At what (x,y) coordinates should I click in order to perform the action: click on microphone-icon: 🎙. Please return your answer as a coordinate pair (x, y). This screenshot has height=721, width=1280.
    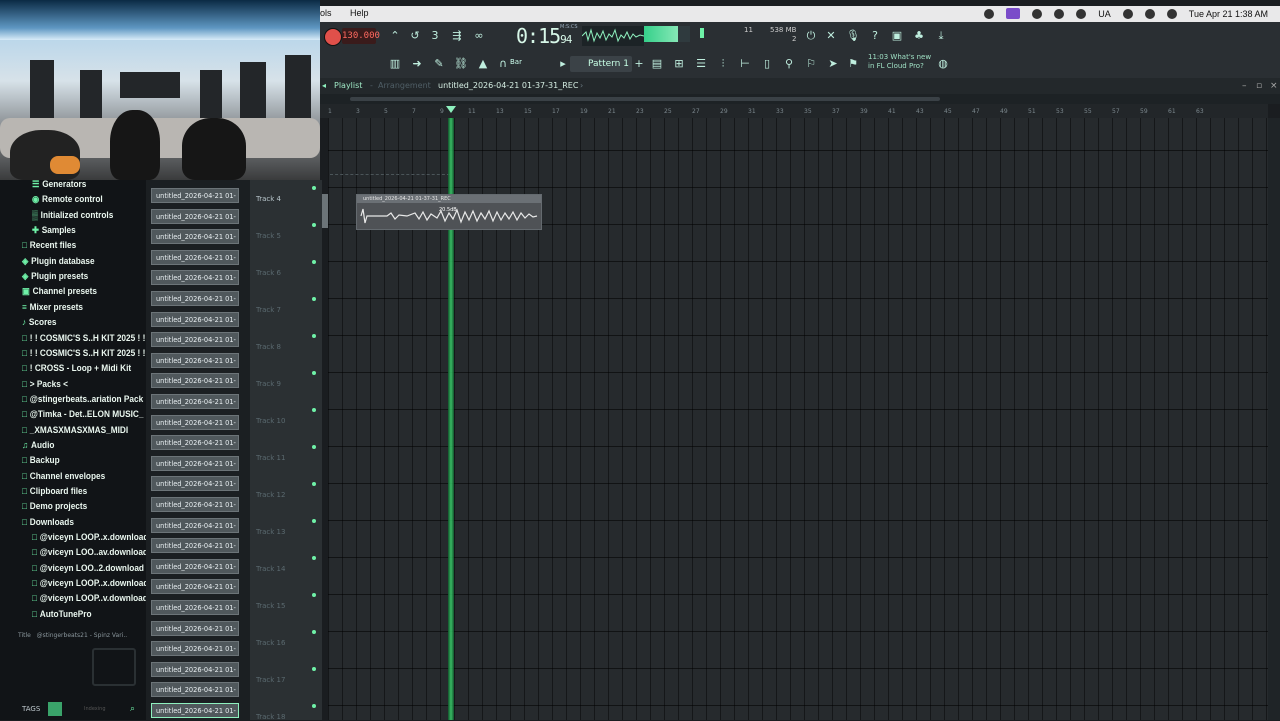
    Looking at the image, I should click on (853, 36).